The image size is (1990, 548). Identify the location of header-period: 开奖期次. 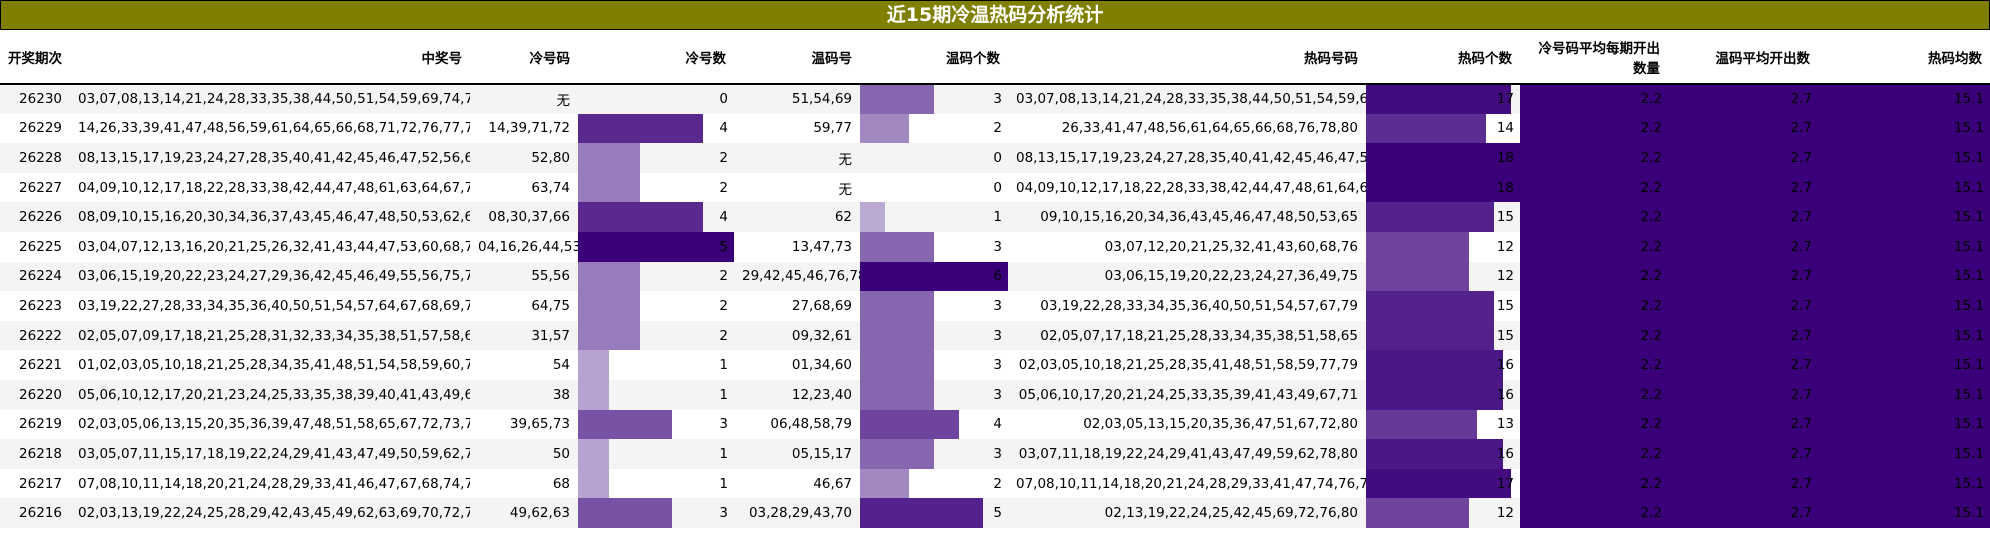
(35, 57).